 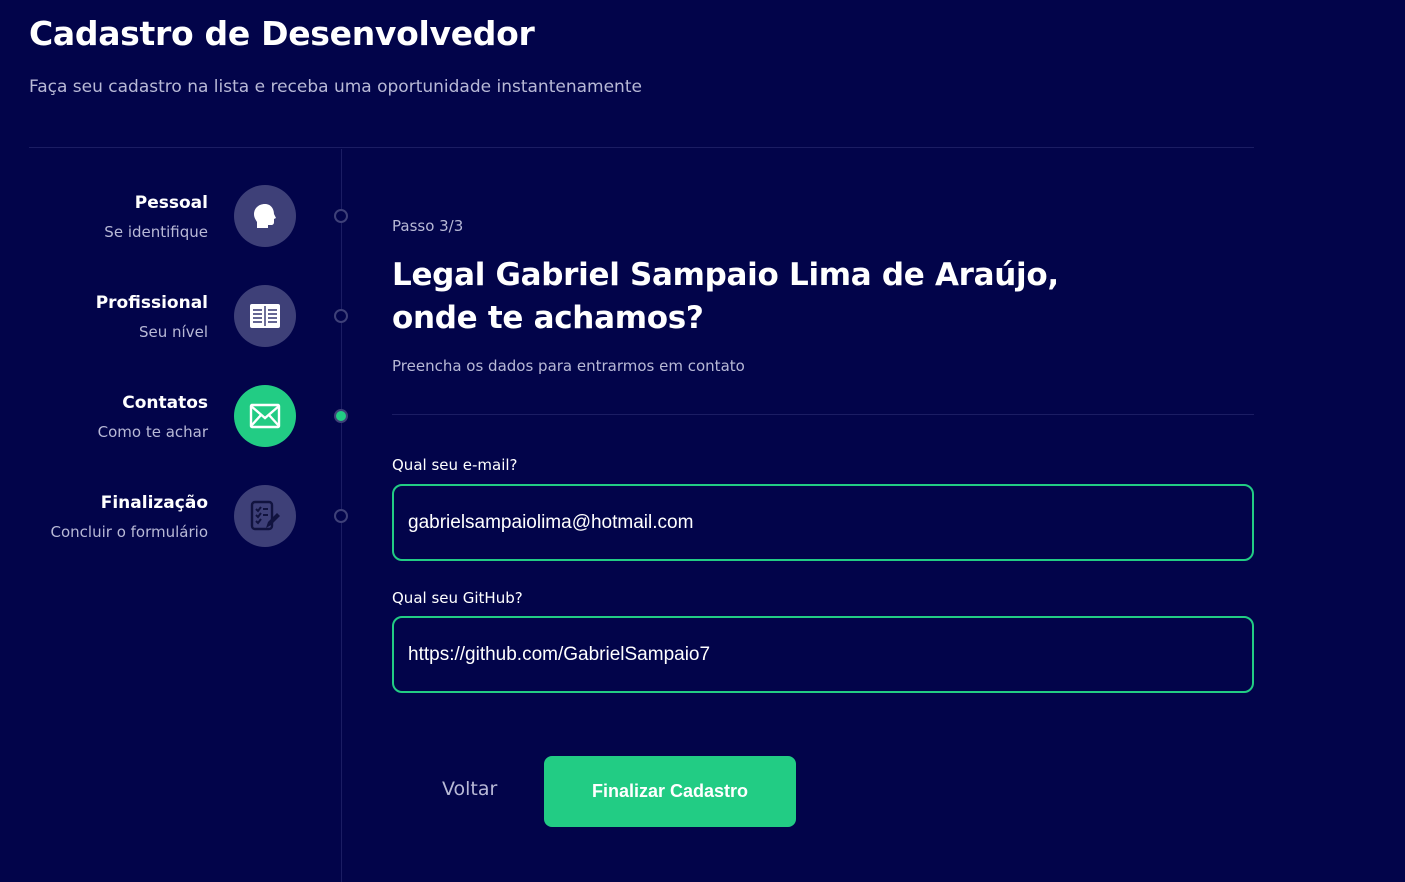 What do you see at coordinates (265, 316) in the screenshot?
I see `book-icon` at bounding box center [265, 316].